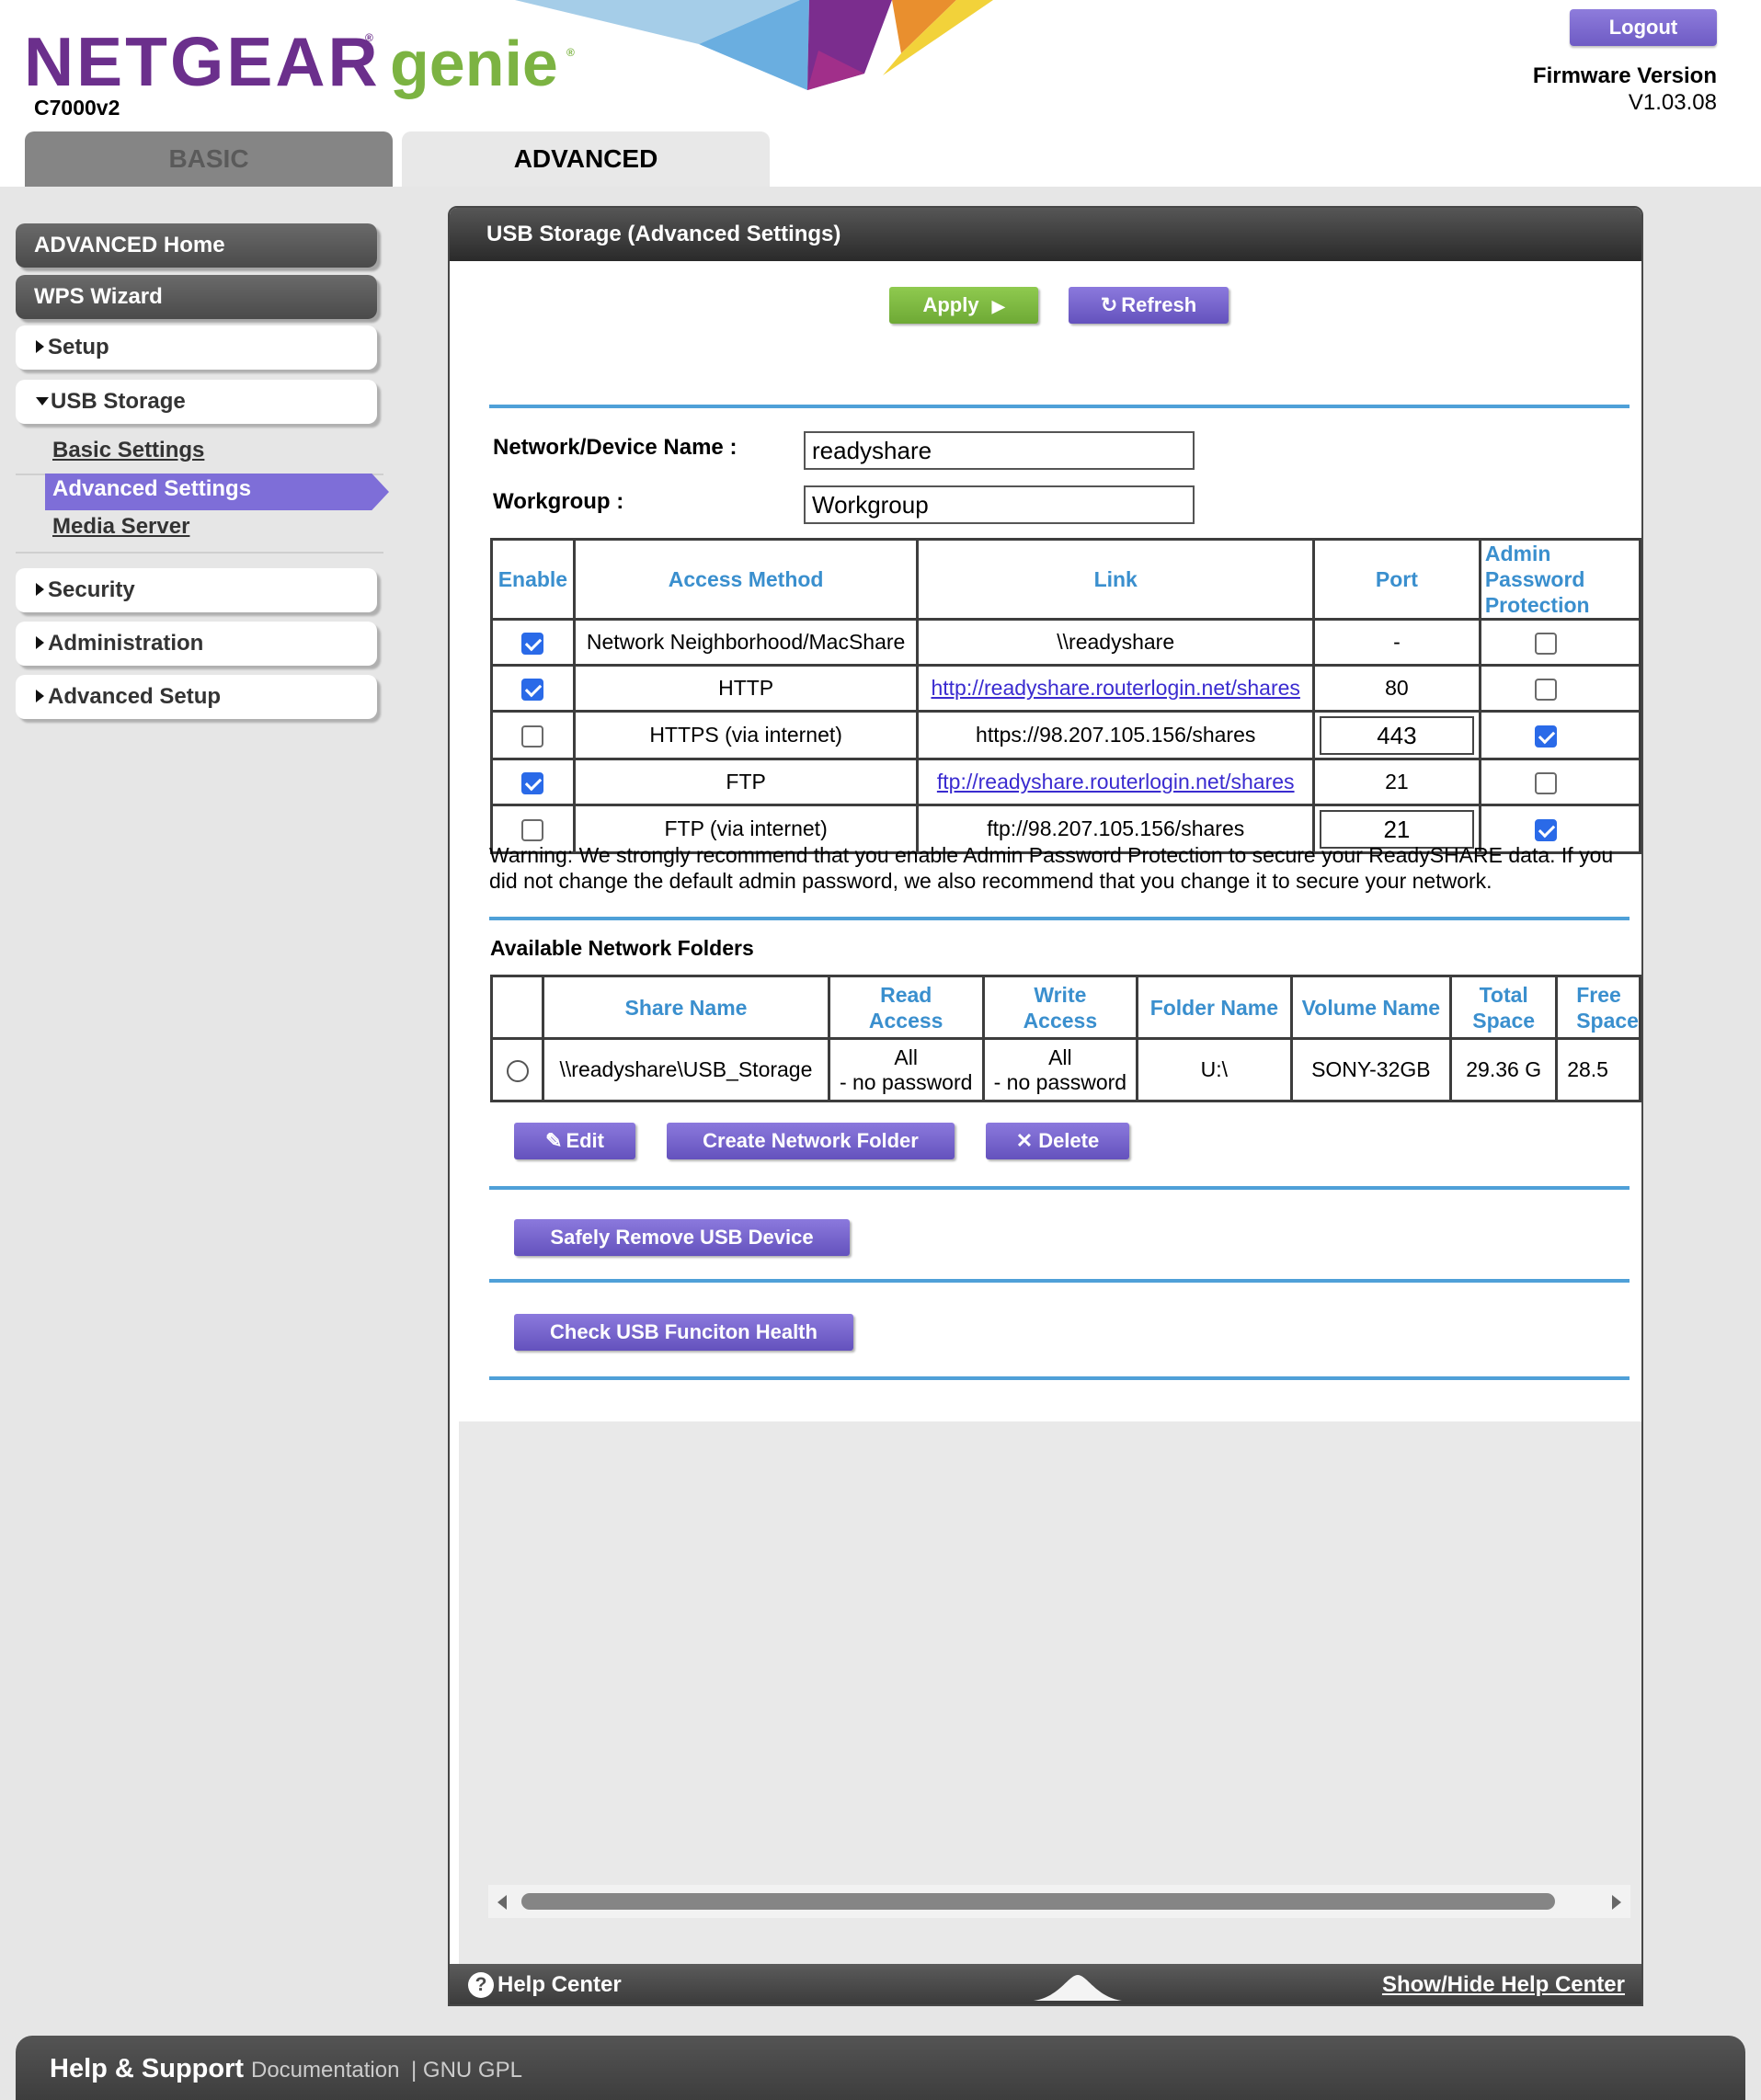 This screenshot has height=2100, width=1761. What do you see at coordinates (1000, 450) in the screenshot?
I see `device-name-input: readyshare` at bounding box center [1000, 450].